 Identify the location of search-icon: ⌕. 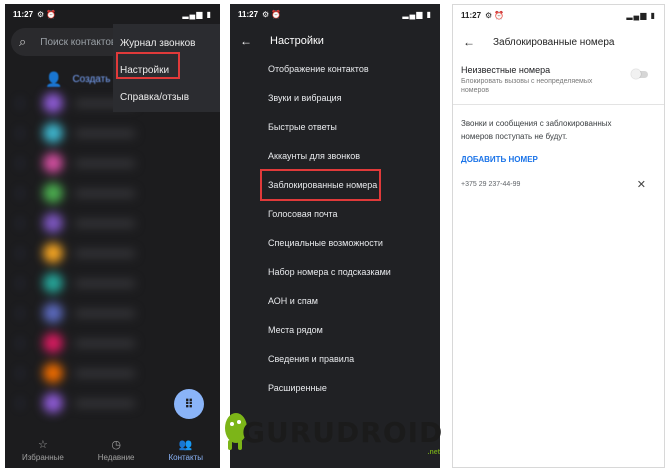
(23, 41).